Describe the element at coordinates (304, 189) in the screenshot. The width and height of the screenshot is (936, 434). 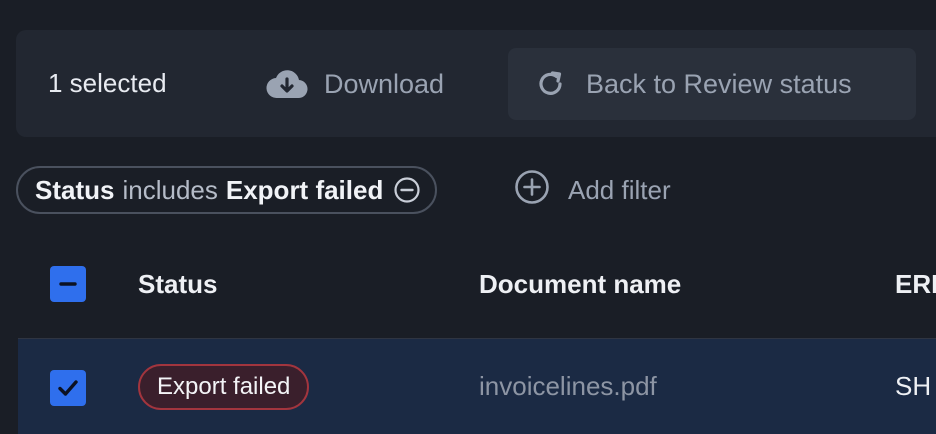
I see `filter-value: Export failed` at that location.